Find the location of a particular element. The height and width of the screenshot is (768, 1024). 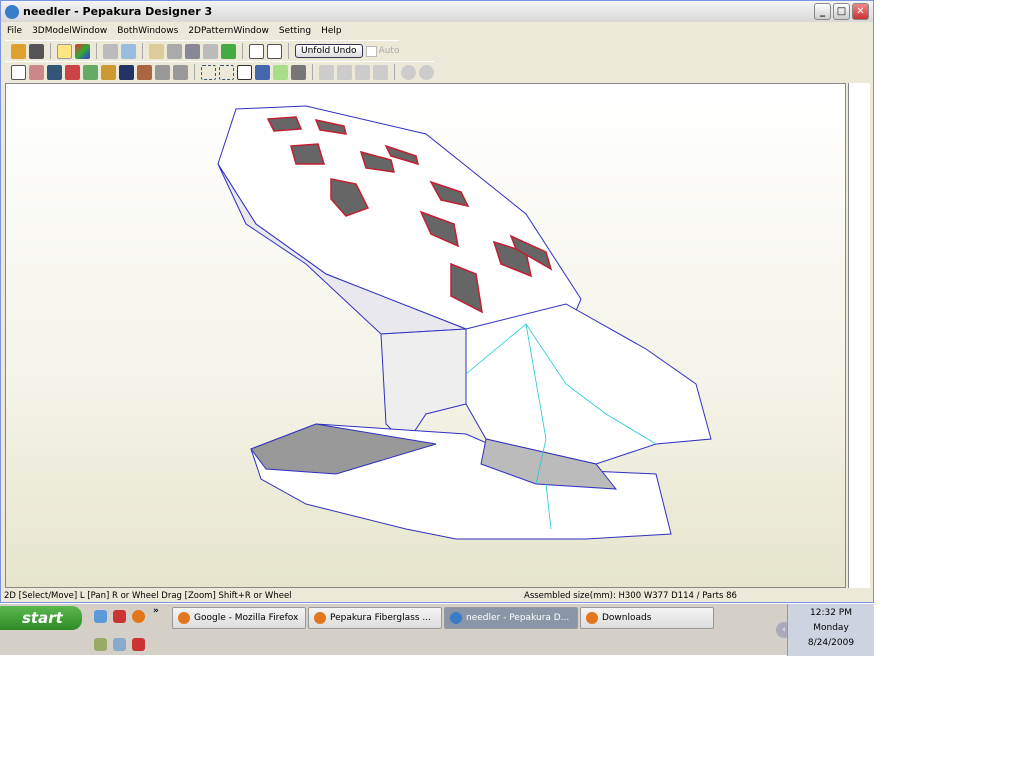

save-icon is located at coordinates (36, 51).